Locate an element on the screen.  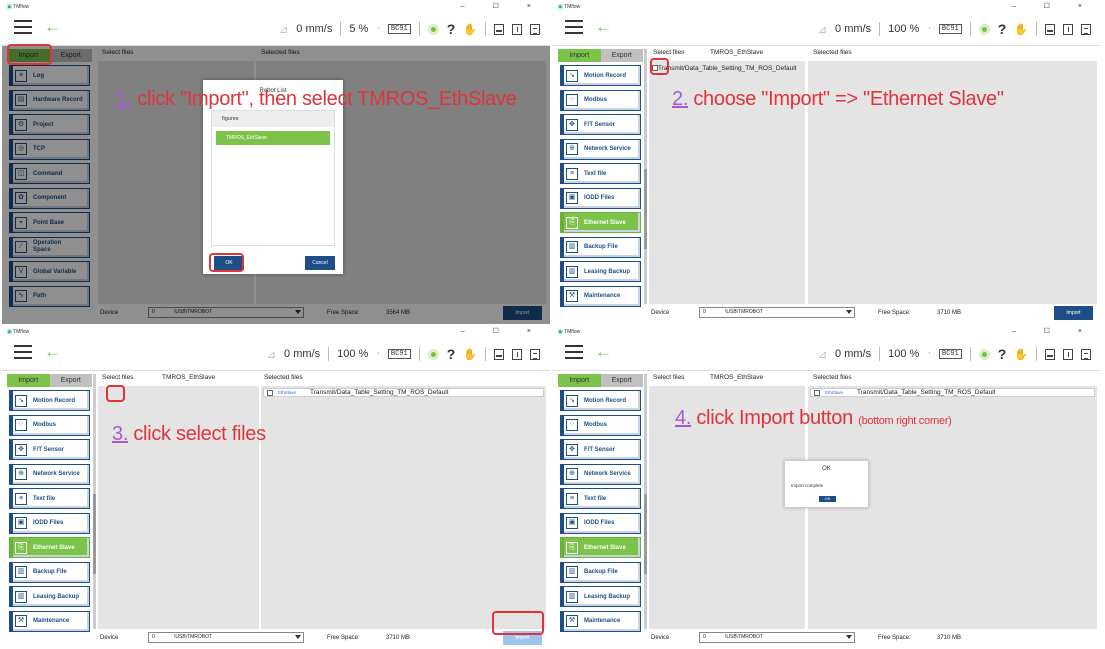
import-button: Import is located at coordinates (1073, 313).